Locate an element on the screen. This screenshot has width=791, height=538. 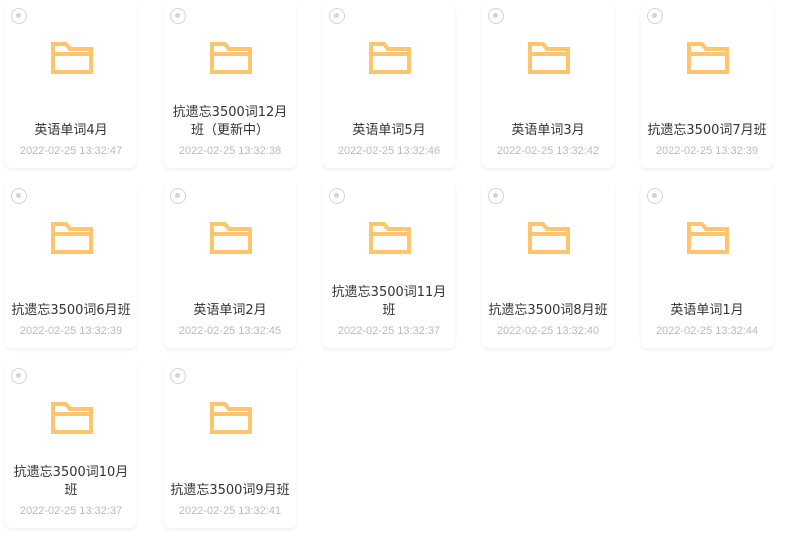
folder-name: 抗遗忘3500词7月班 is located at coordinates (707, 130).